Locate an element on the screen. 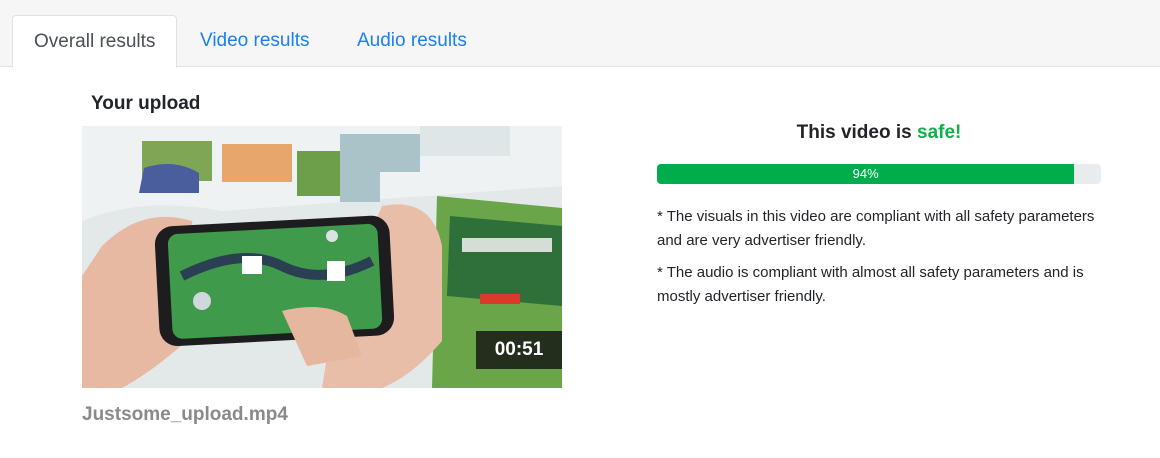 The width and height of the screenshot is (1160, 458). tab-video-results: Video results is located at coordinates (255, 41).